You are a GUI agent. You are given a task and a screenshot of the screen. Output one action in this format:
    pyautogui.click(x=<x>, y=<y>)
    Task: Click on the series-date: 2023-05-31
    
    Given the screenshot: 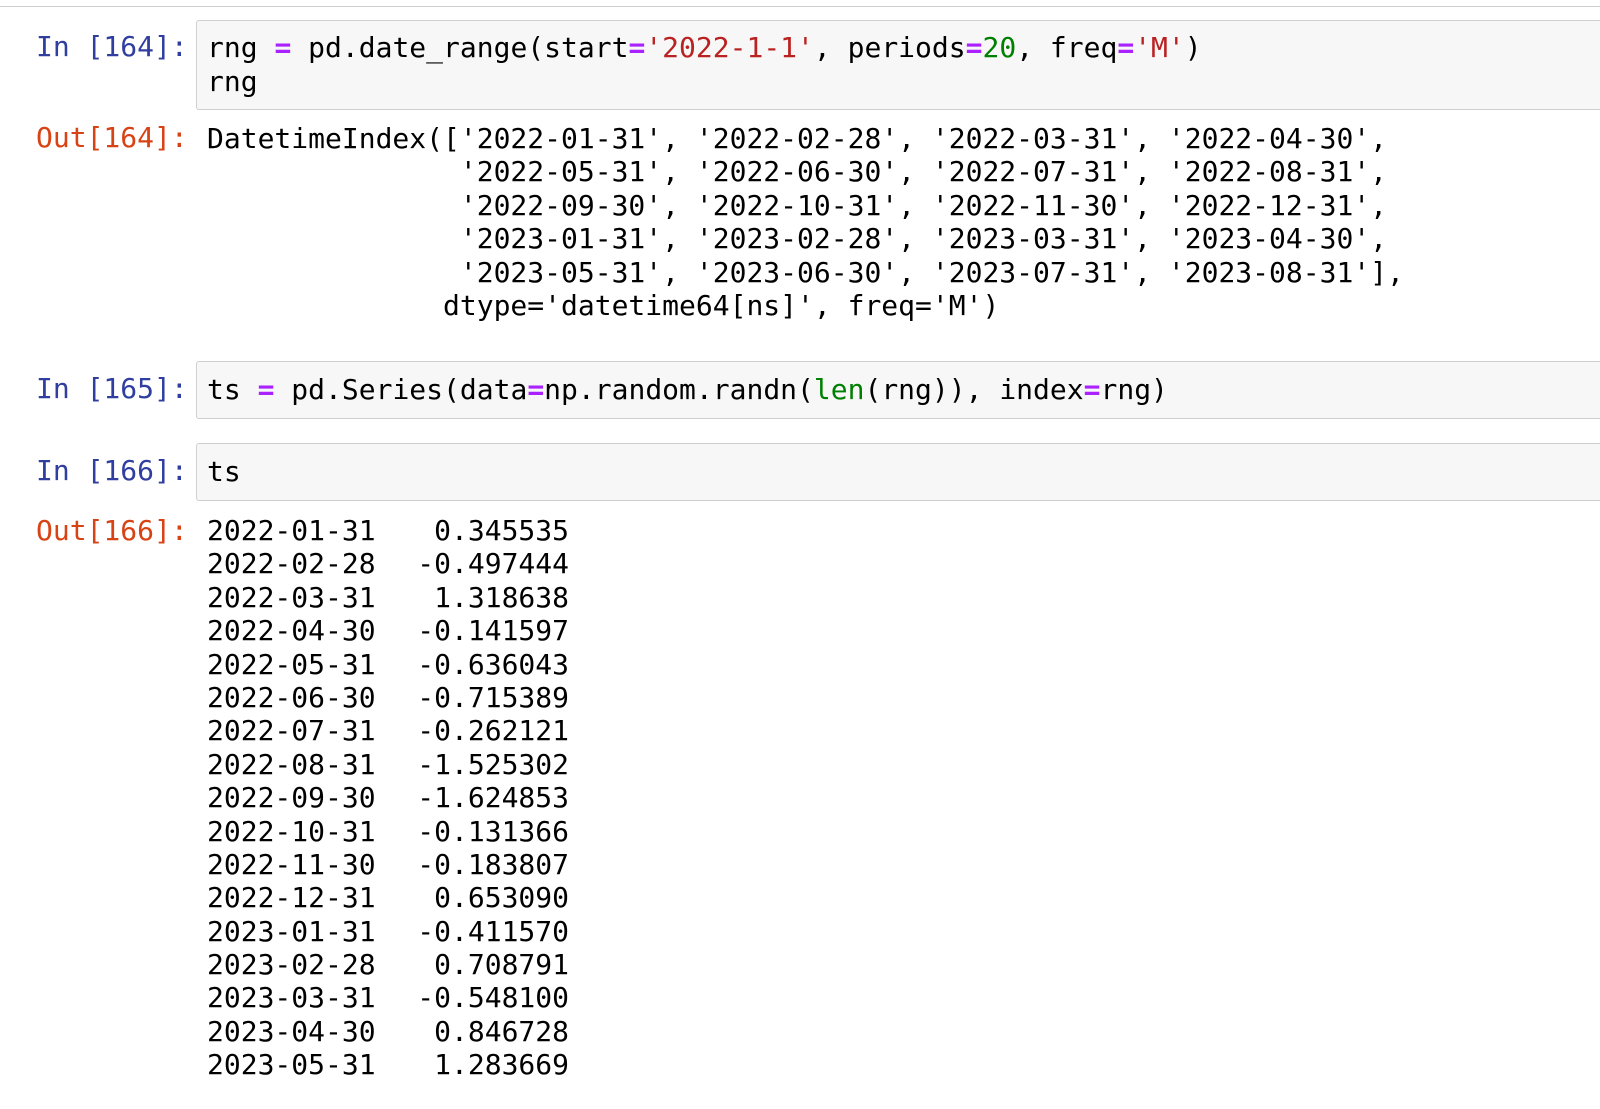 What is the action you would take?
    pyautogui.click(x=291, y=1065)
    